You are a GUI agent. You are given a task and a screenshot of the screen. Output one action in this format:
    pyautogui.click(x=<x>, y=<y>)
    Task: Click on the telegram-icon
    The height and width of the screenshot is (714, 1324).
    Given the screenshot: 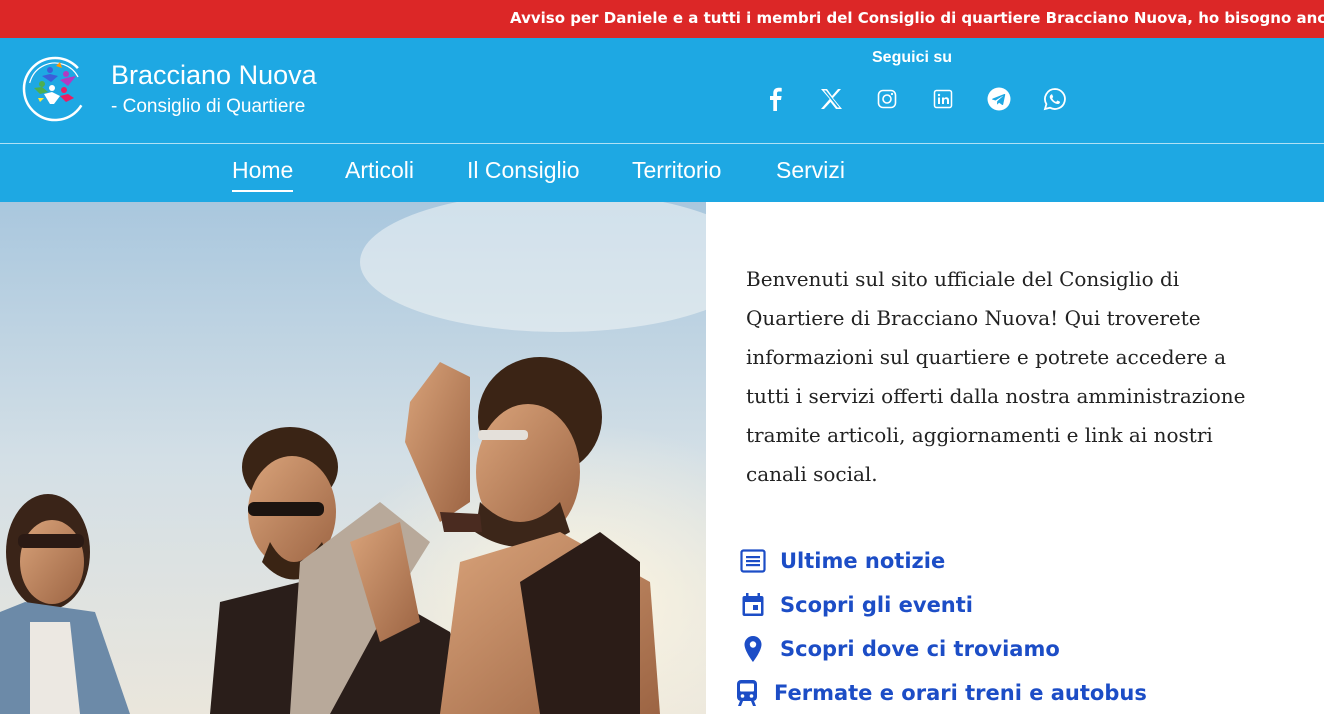 What is the action you would take?
    pyautogui.click(x=999, y=99)
    